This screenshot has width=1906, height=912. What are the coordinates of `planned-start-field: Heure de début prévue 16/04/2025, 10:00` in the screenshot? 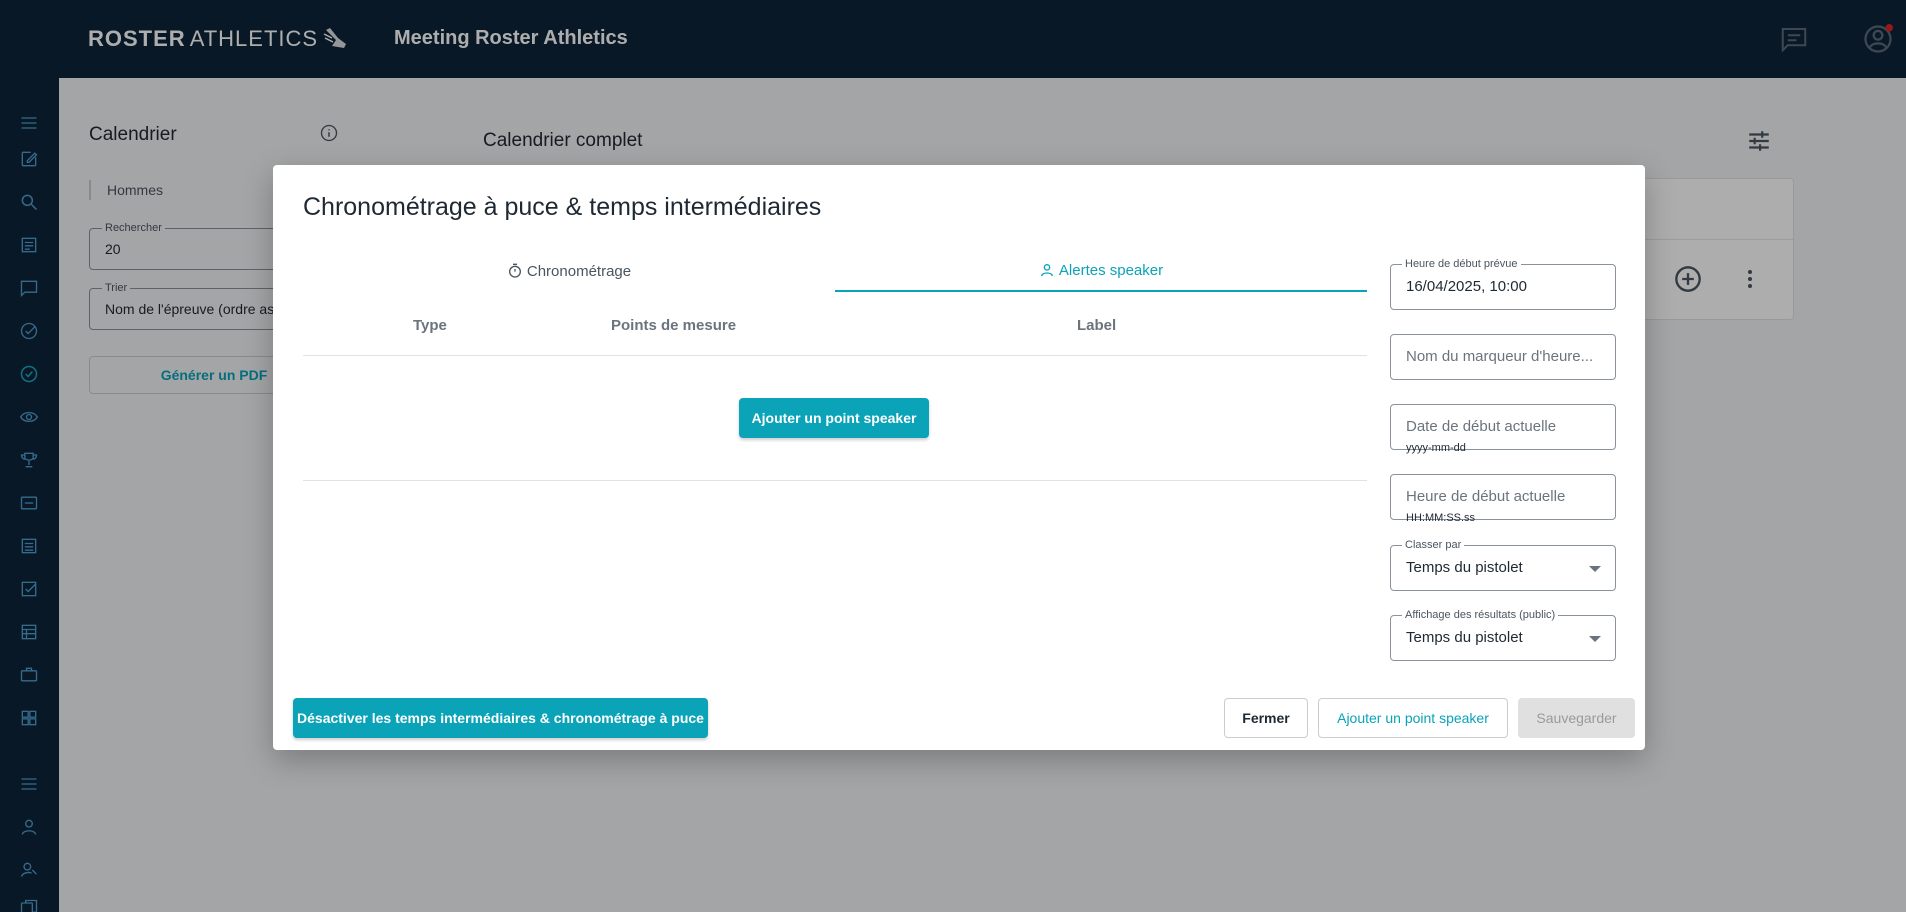 It's located at (1503, 284).